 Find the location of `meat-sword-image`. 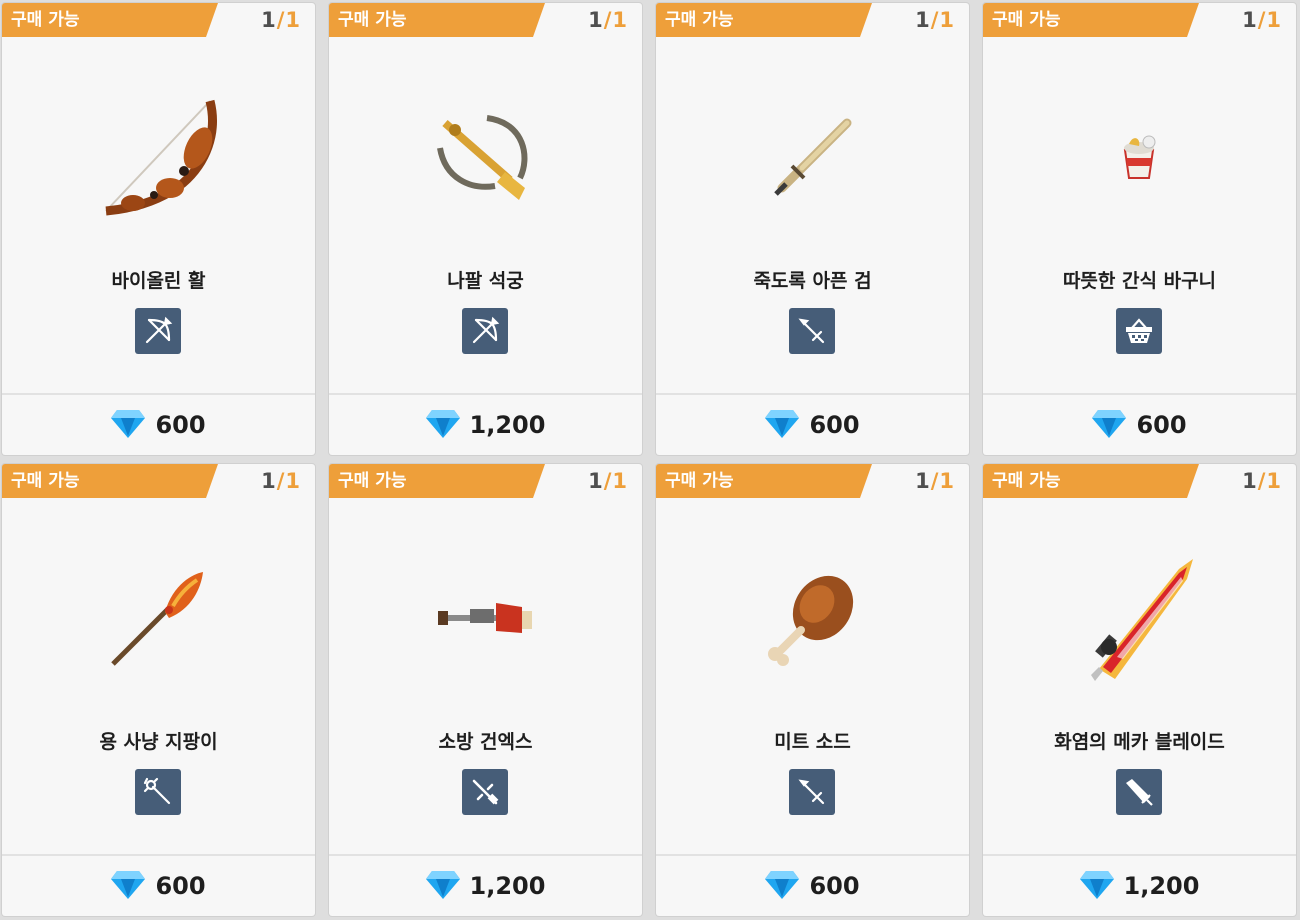

meat-sword-image is located at coordinates (812, 619).